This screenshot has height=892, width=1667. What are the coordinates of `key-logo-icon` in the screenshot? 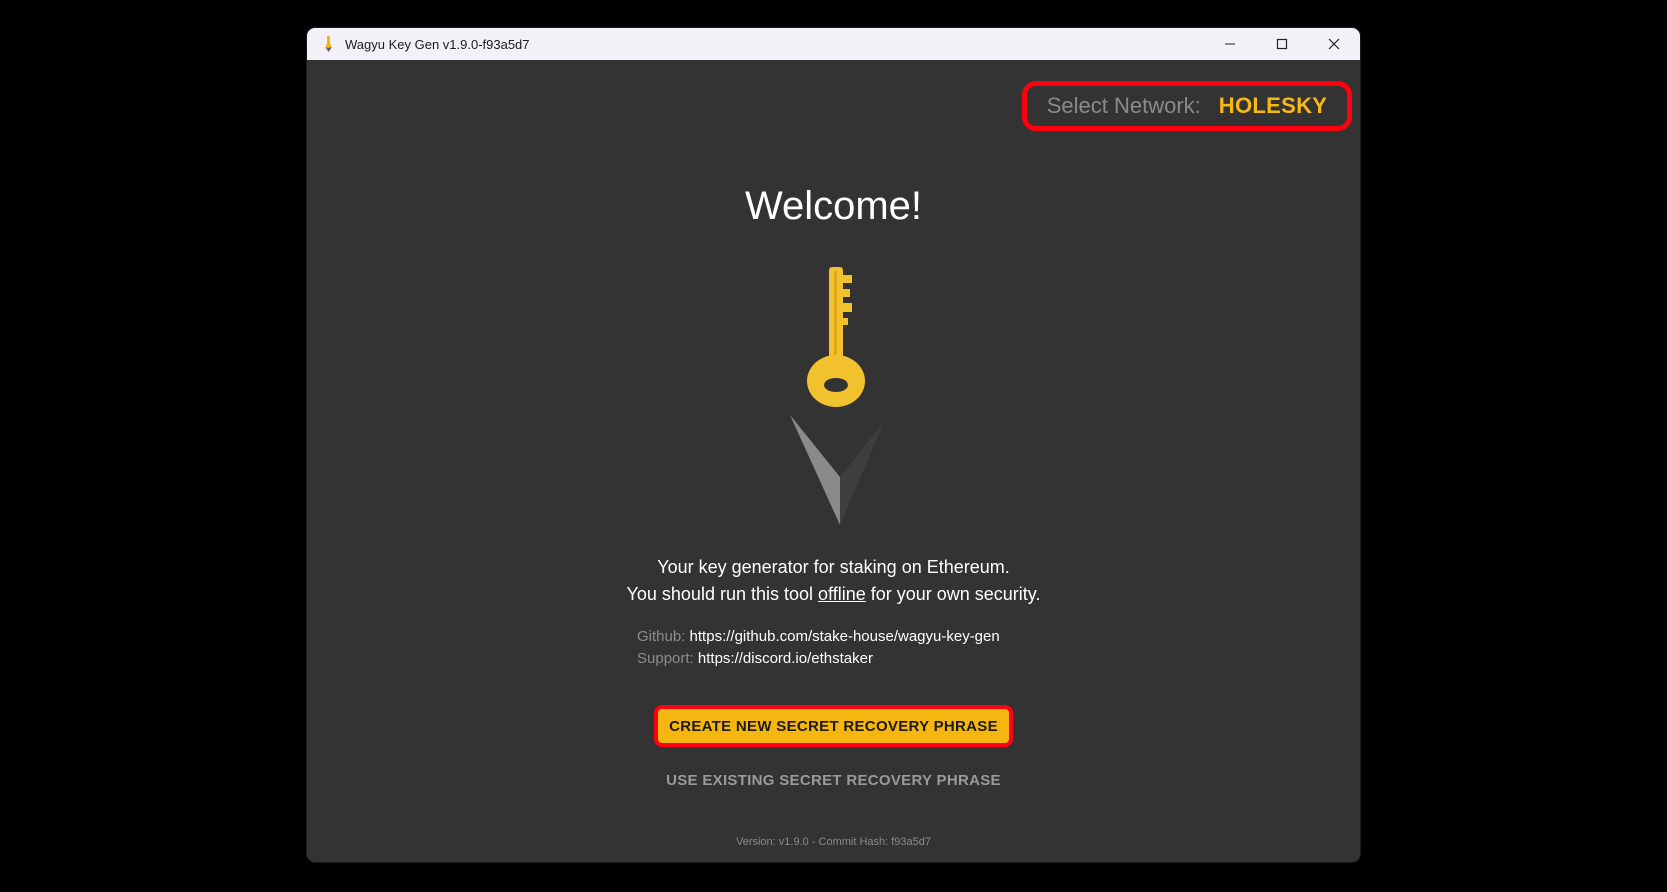 It's located at (837, 395).